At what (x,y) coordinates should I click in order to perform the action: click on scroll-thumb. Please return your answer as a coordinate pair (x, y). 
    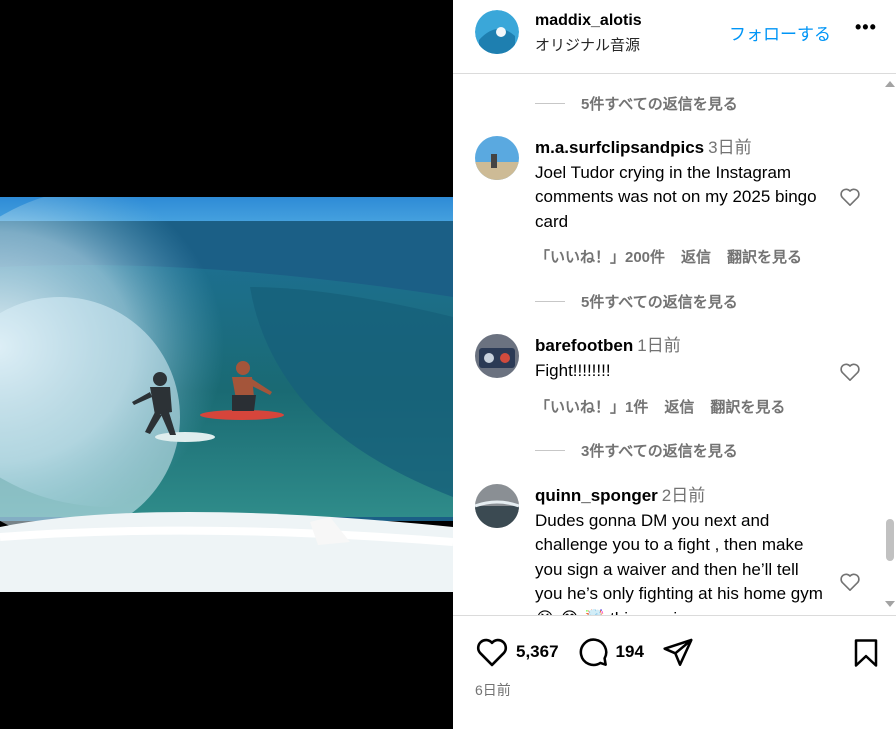
    Looking at the image, I should click on (890, 540).